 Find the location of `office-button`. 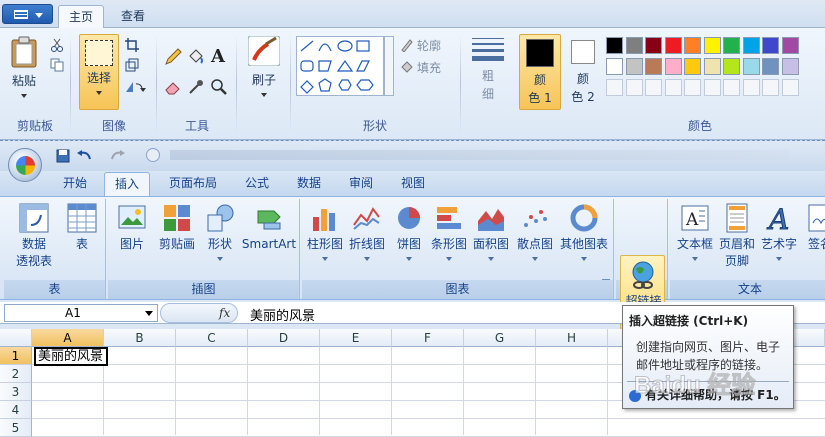

office-button is located at coordinates (25, 165).